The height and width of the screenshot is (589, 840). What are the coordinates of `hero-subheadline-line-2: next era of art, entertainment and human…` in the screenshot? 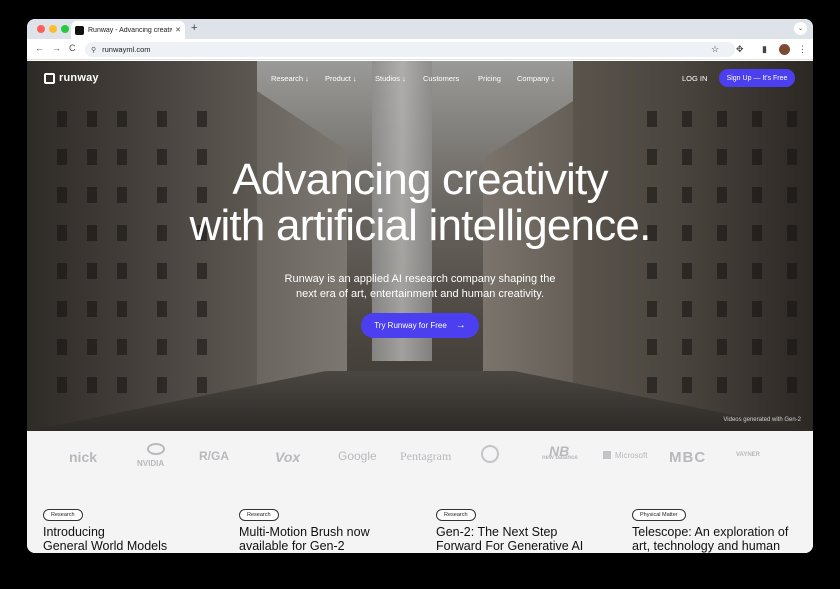 It's located at (420, 294).